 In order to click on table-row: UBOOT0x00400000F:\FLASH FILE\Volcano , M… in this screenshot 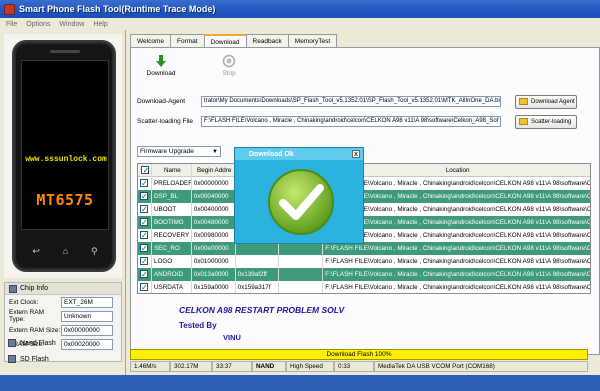, I will do `click(364, 209)`.